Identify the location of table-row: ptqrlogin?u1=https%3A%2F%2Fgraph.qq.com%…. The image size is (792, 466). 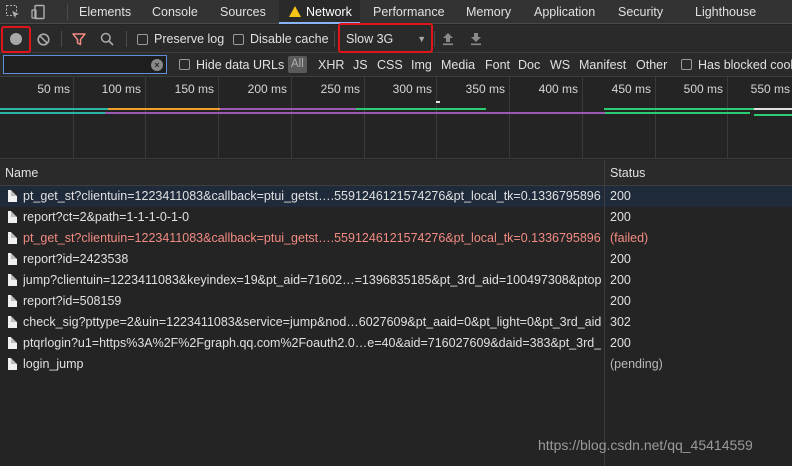
(396, 343).